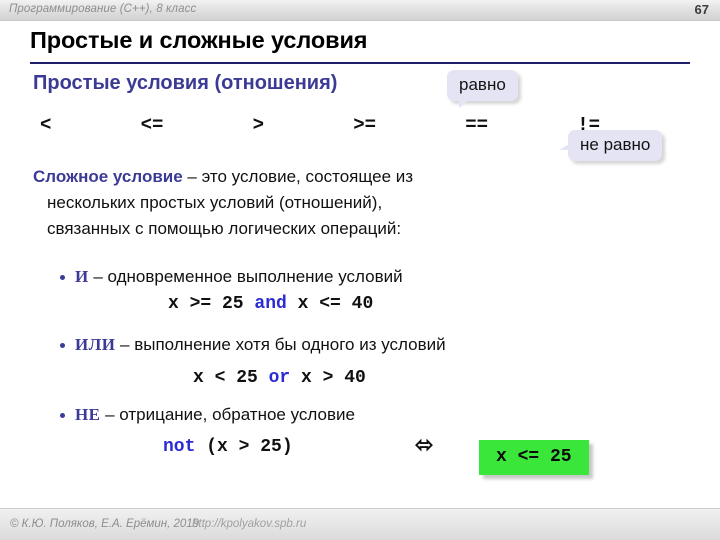  I want to click on bullet-keyword-not: НЕ, so click(88, 414).